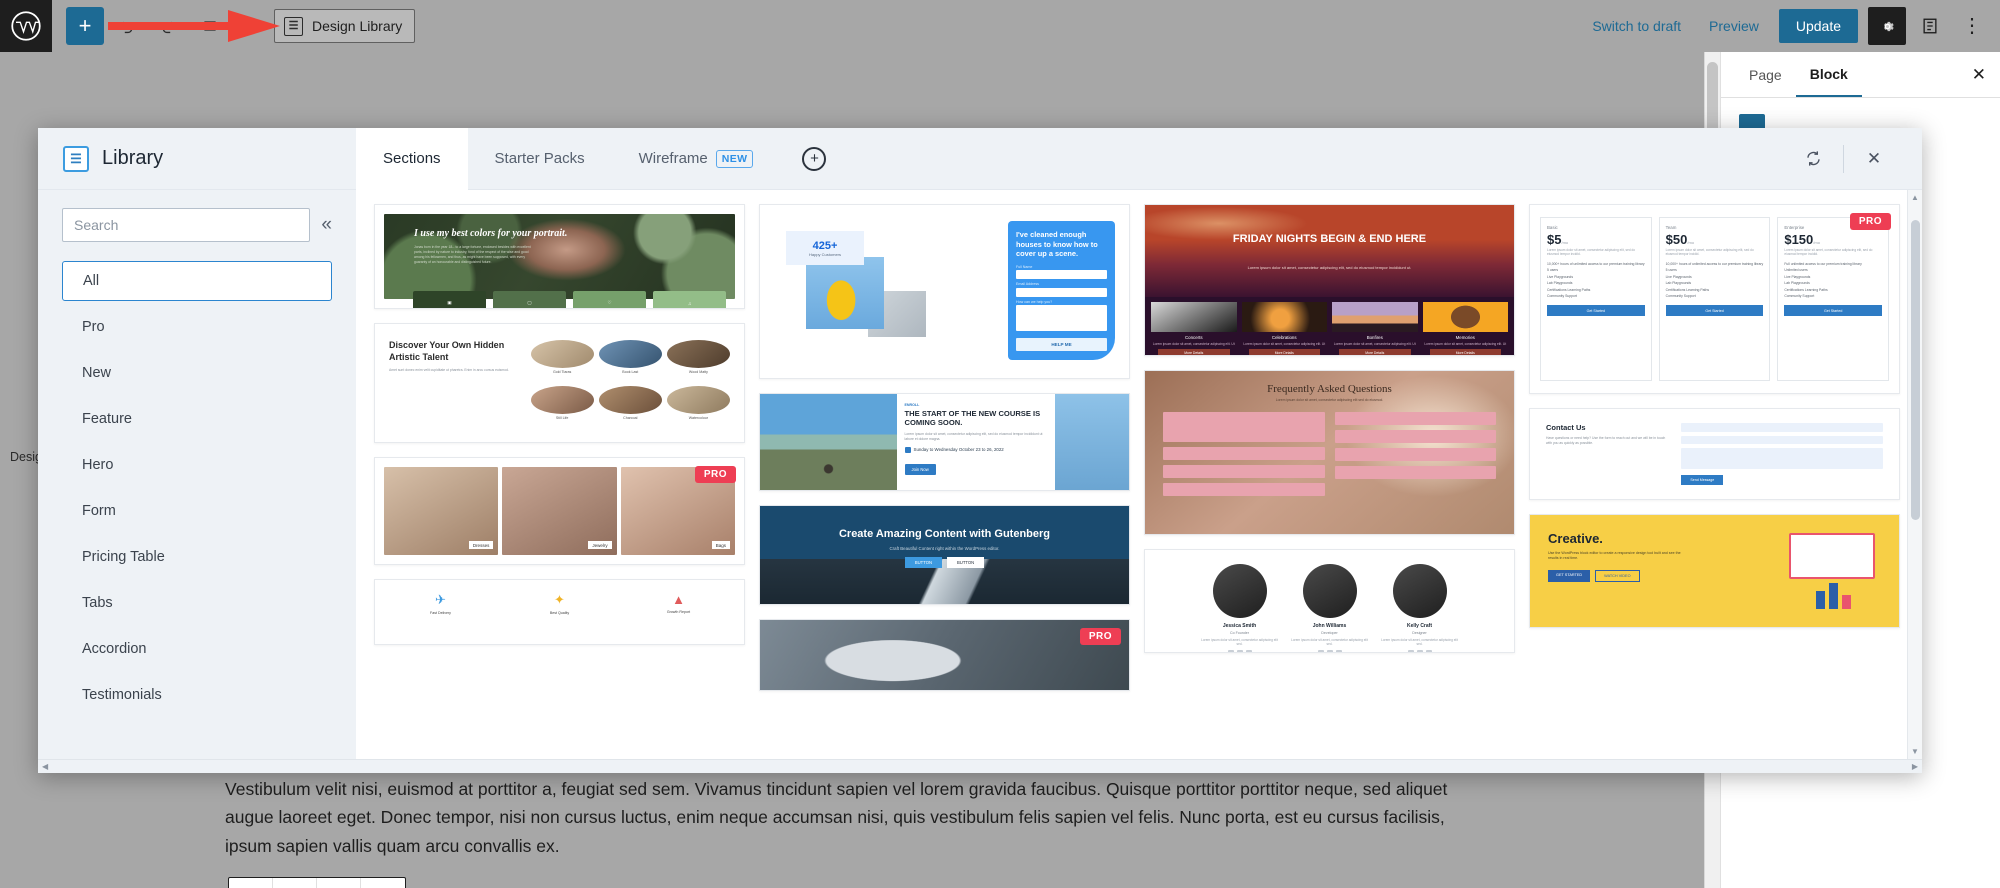  Describe the element at coordinates (383, 883) in the screenshot. I see `block-more-options-icon` at that location.